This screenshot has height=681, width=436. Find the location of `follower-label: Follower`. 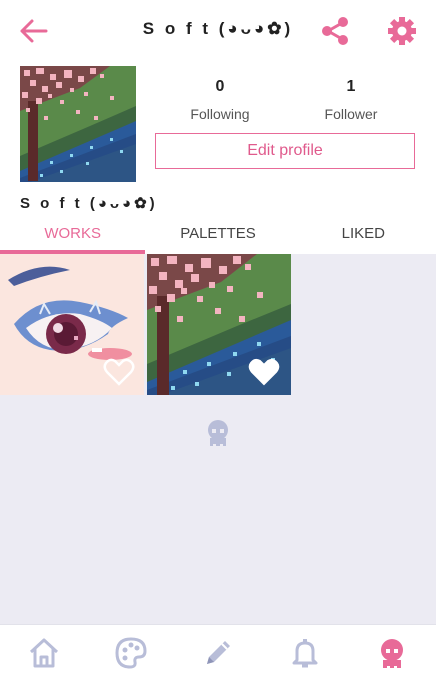

follower-label: Follower is located at coordinates (351, 114).